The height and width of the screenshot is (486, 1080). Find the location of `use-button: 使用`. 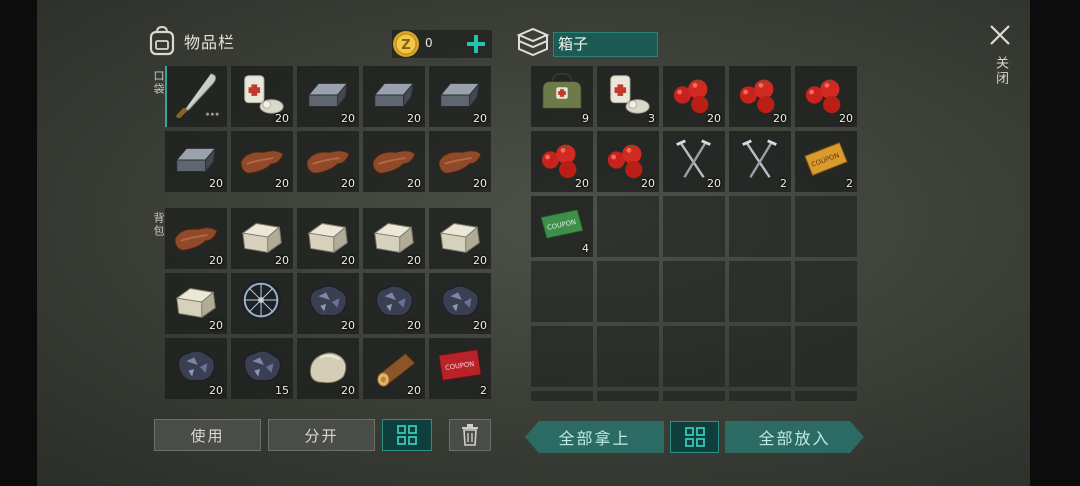

use-button: 使用 is located at coordinates (207, 435).